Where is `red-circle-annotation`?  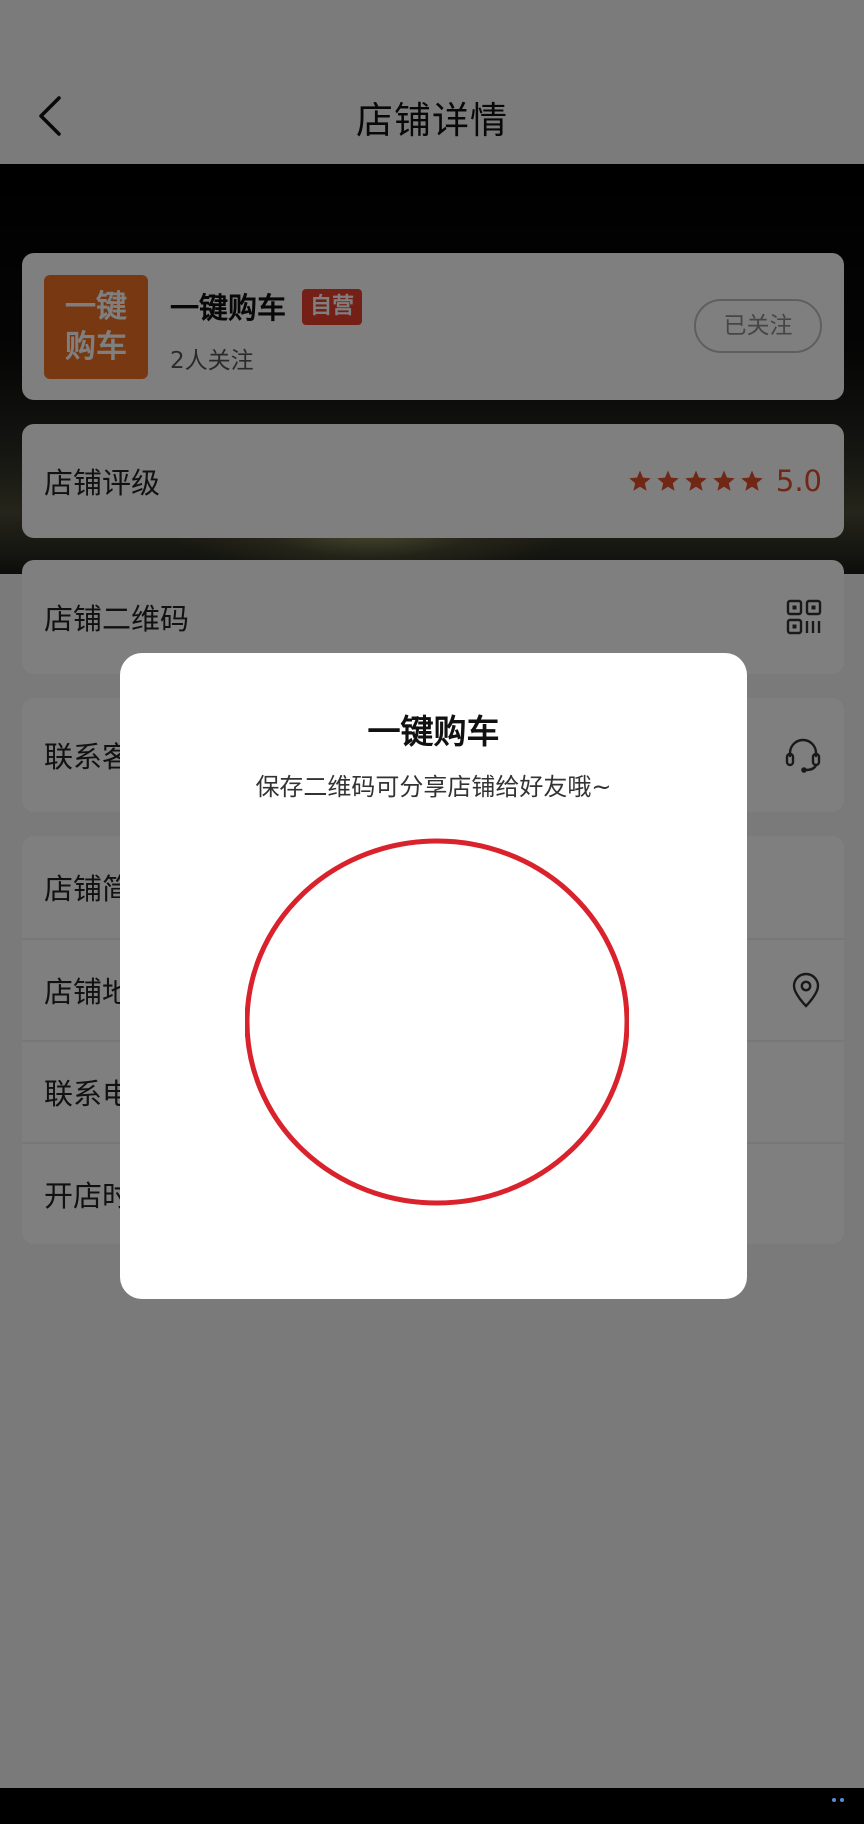 red-circle-annotation is located at coordinates (437, 1022).